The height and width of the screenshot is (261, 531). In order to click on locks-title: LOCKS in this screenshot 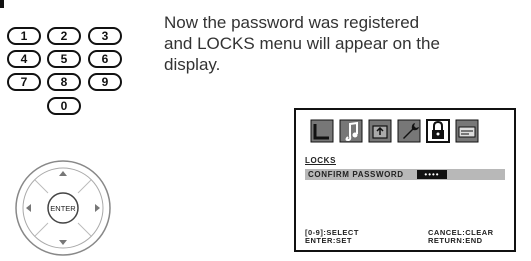, I will do `click(320, 160)`.